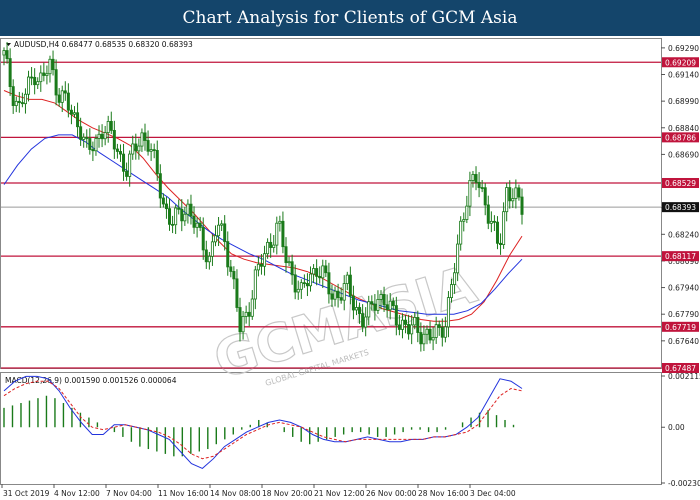  I want to click on price-tick-label: 0.68990, so click(683, 101).